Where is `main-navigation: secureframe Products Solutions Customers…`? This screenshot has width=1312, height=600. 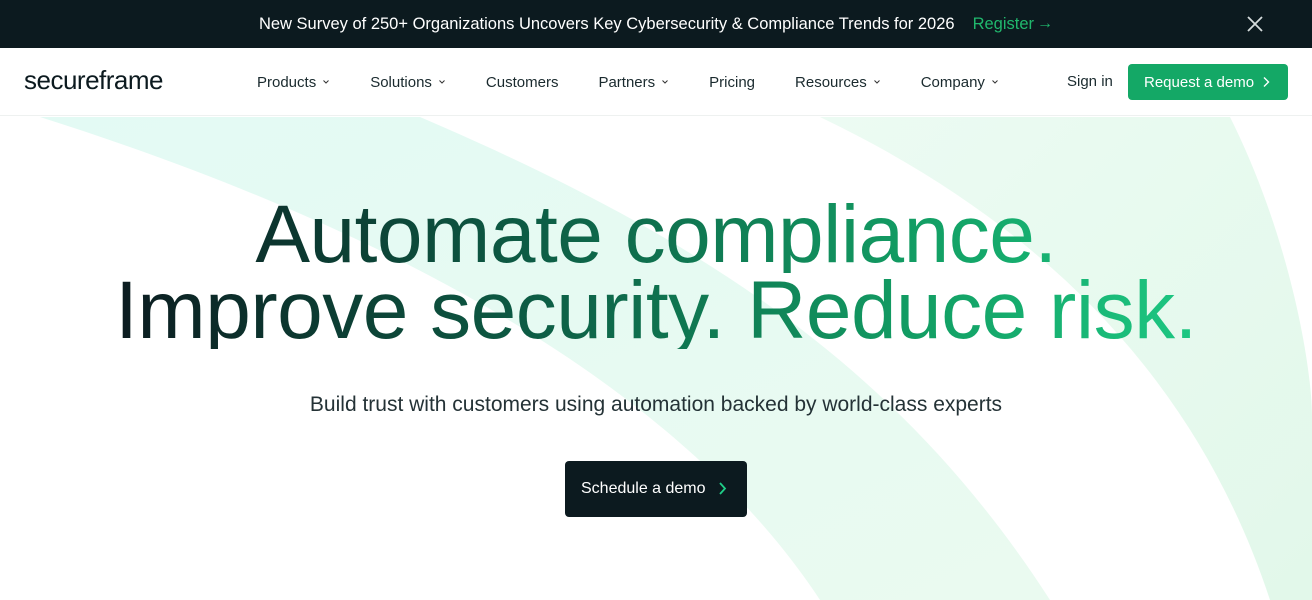
main-navigation: secureframe Products Solutions Customers… is located at coordinates (656, 82).